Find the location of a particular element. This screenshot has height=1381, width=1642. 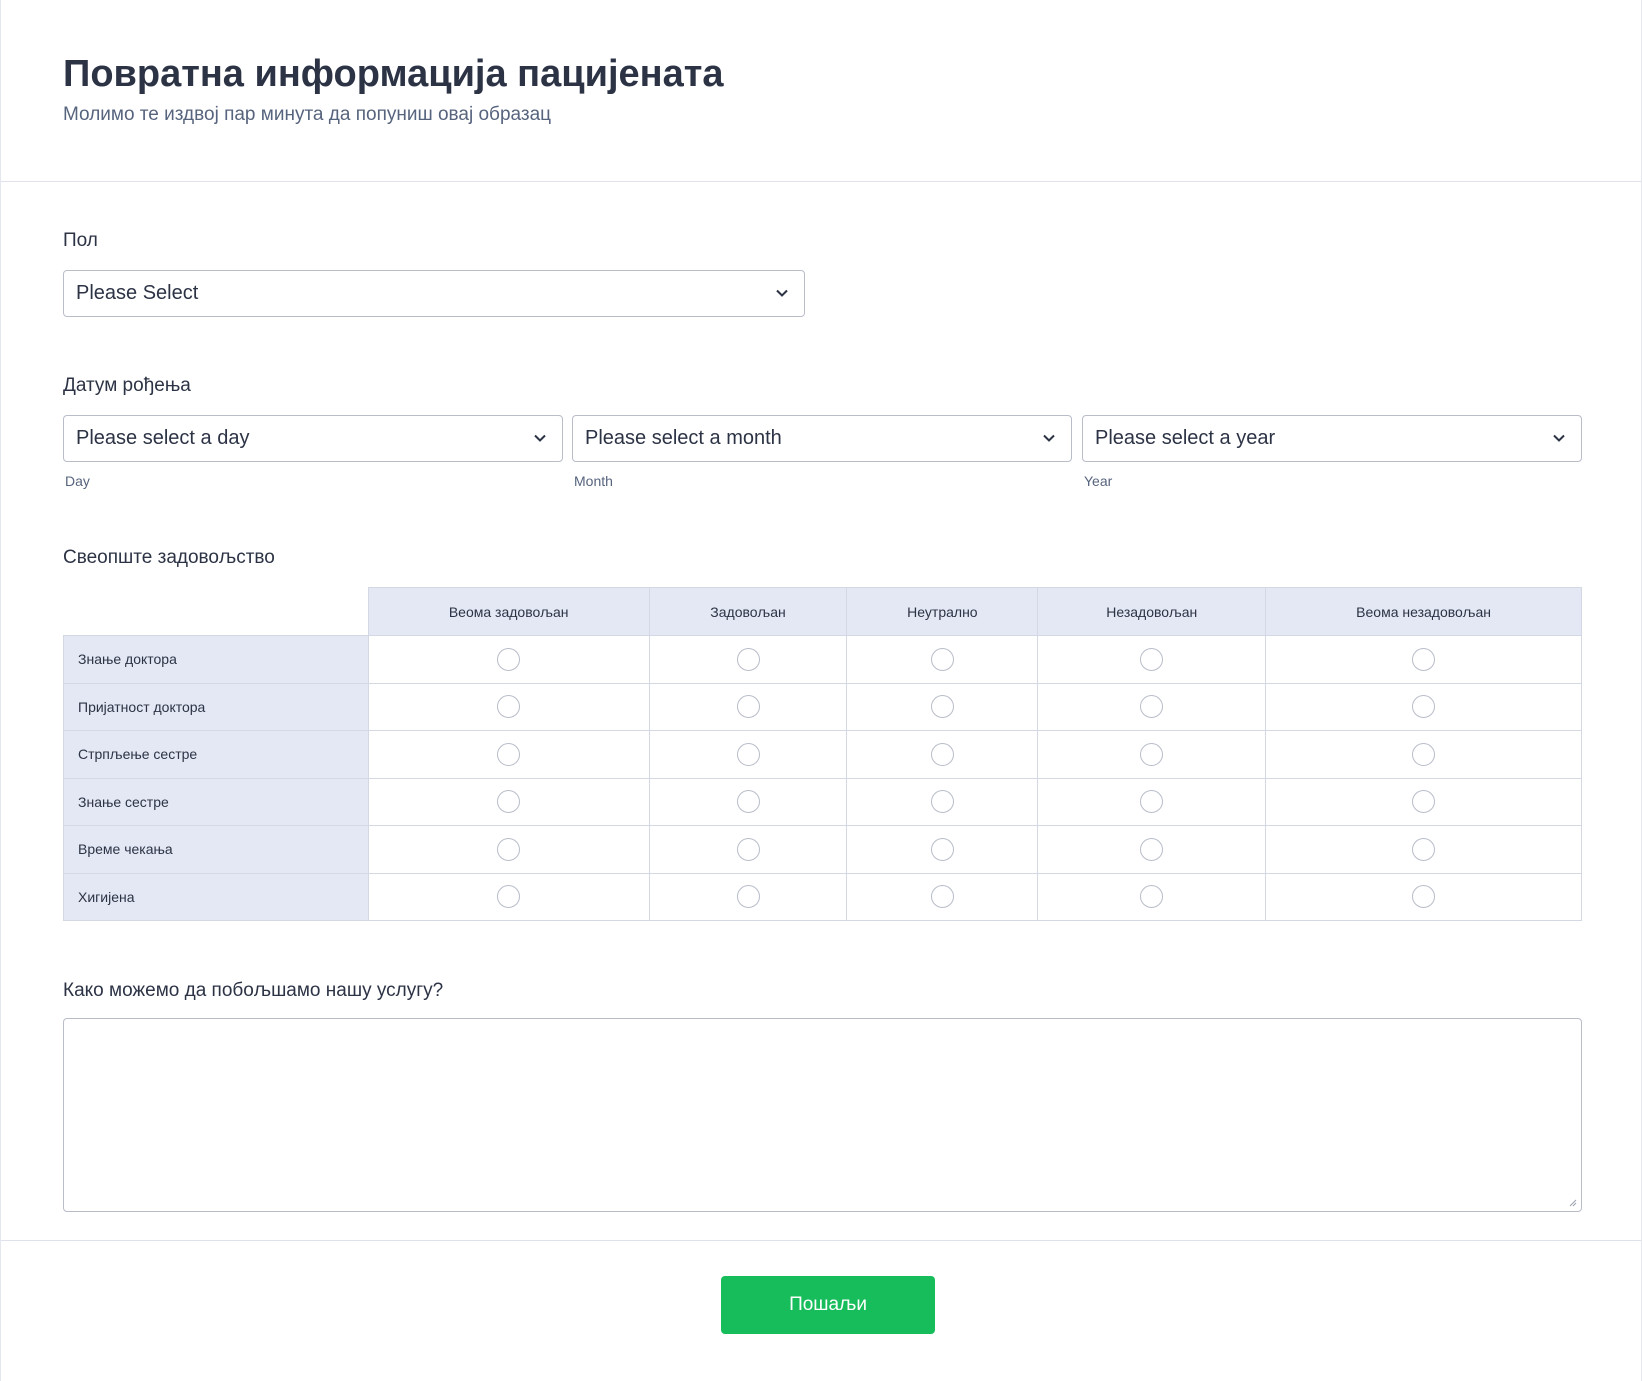

improve-textarea is located at coordinates (822, 1115).